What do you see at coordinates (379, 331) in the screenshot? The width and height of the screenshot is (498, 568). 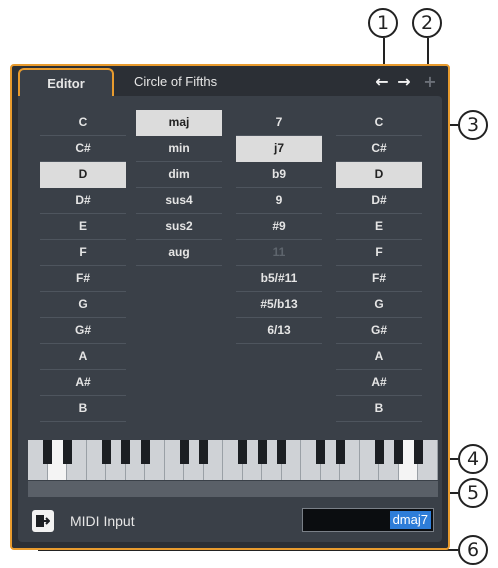 I see `bass-cell: G#` at bounding box center [379, 331].